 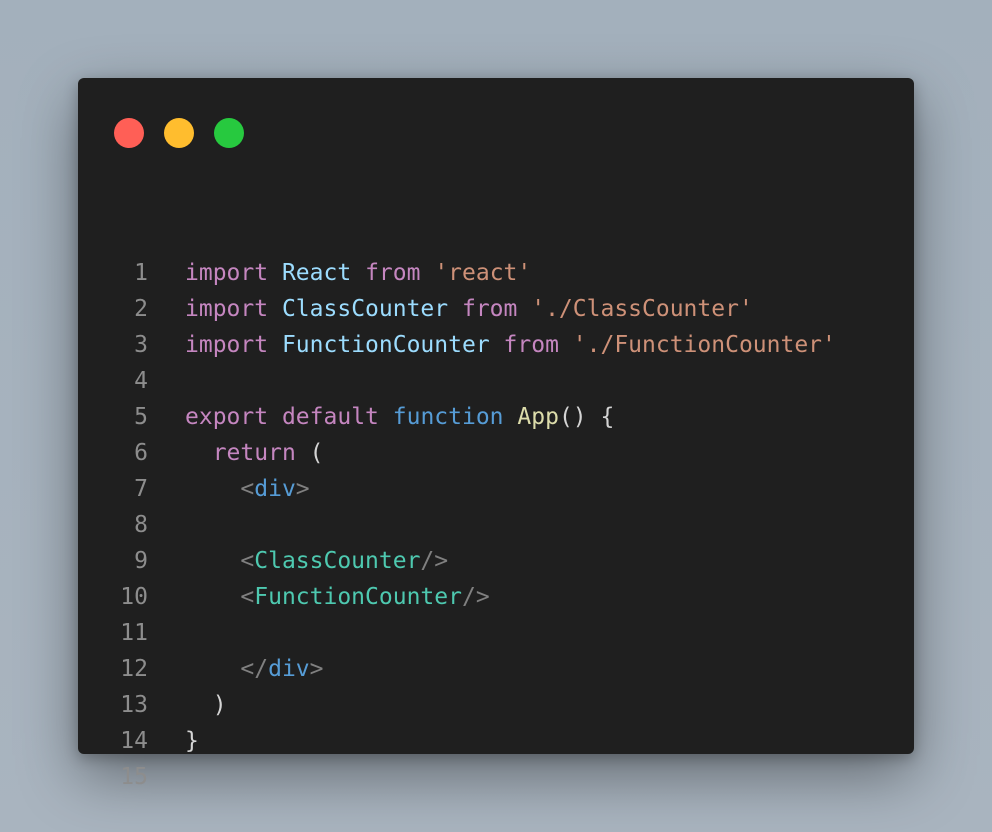 I want to click on code-token: './ClassCounter', so click(x=642, y=309).